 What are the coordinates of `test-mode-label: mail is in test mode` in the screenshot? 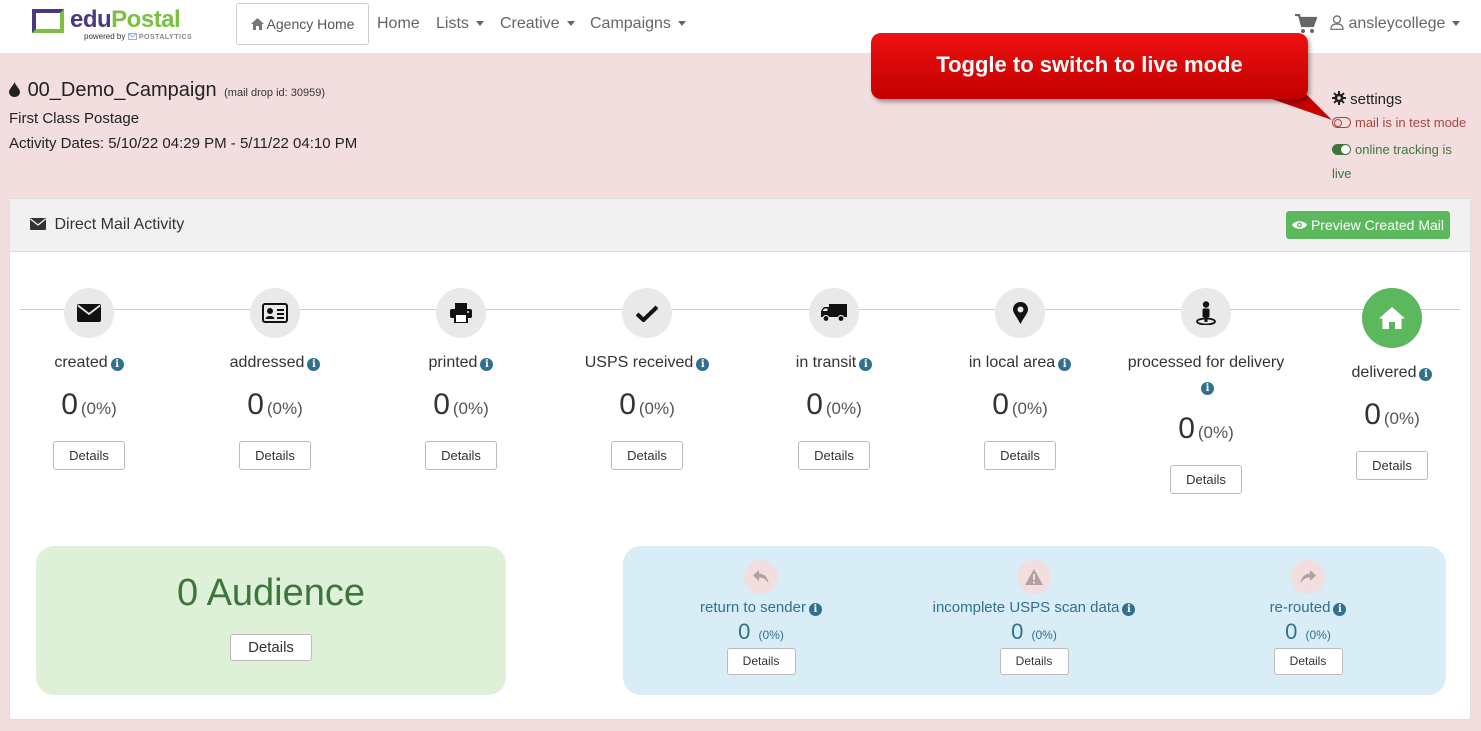 It's located at (1411, 122).